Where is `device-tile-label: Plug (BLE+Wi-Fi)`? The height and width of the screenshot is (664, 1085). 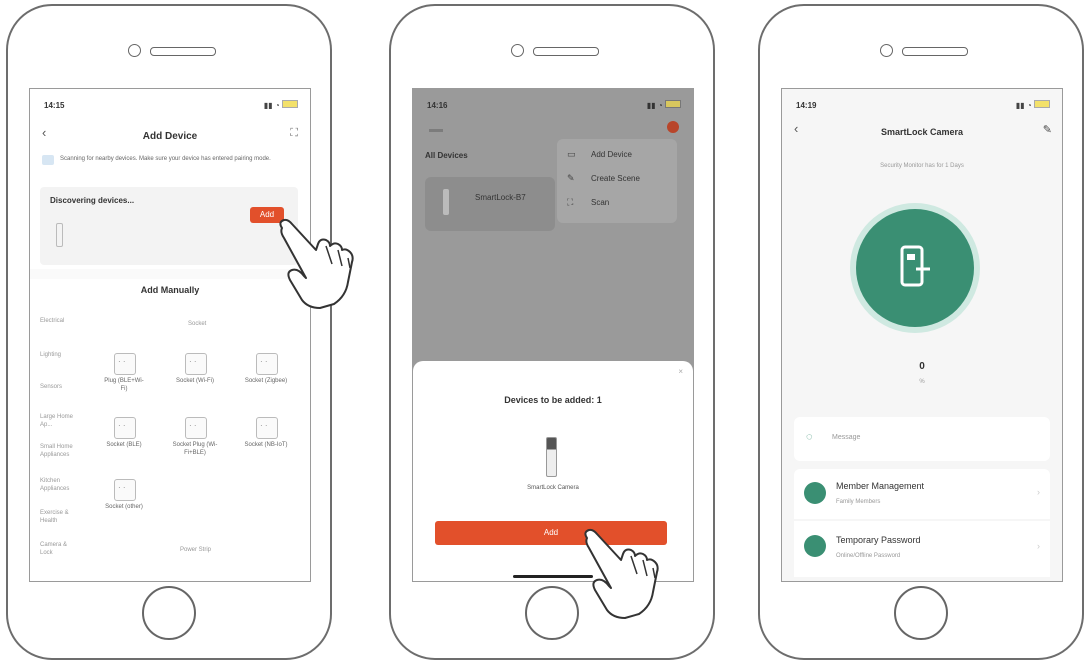
device-tile-label: Plug (BLE+Wi-Fi) is located at coordinates (124, 385).